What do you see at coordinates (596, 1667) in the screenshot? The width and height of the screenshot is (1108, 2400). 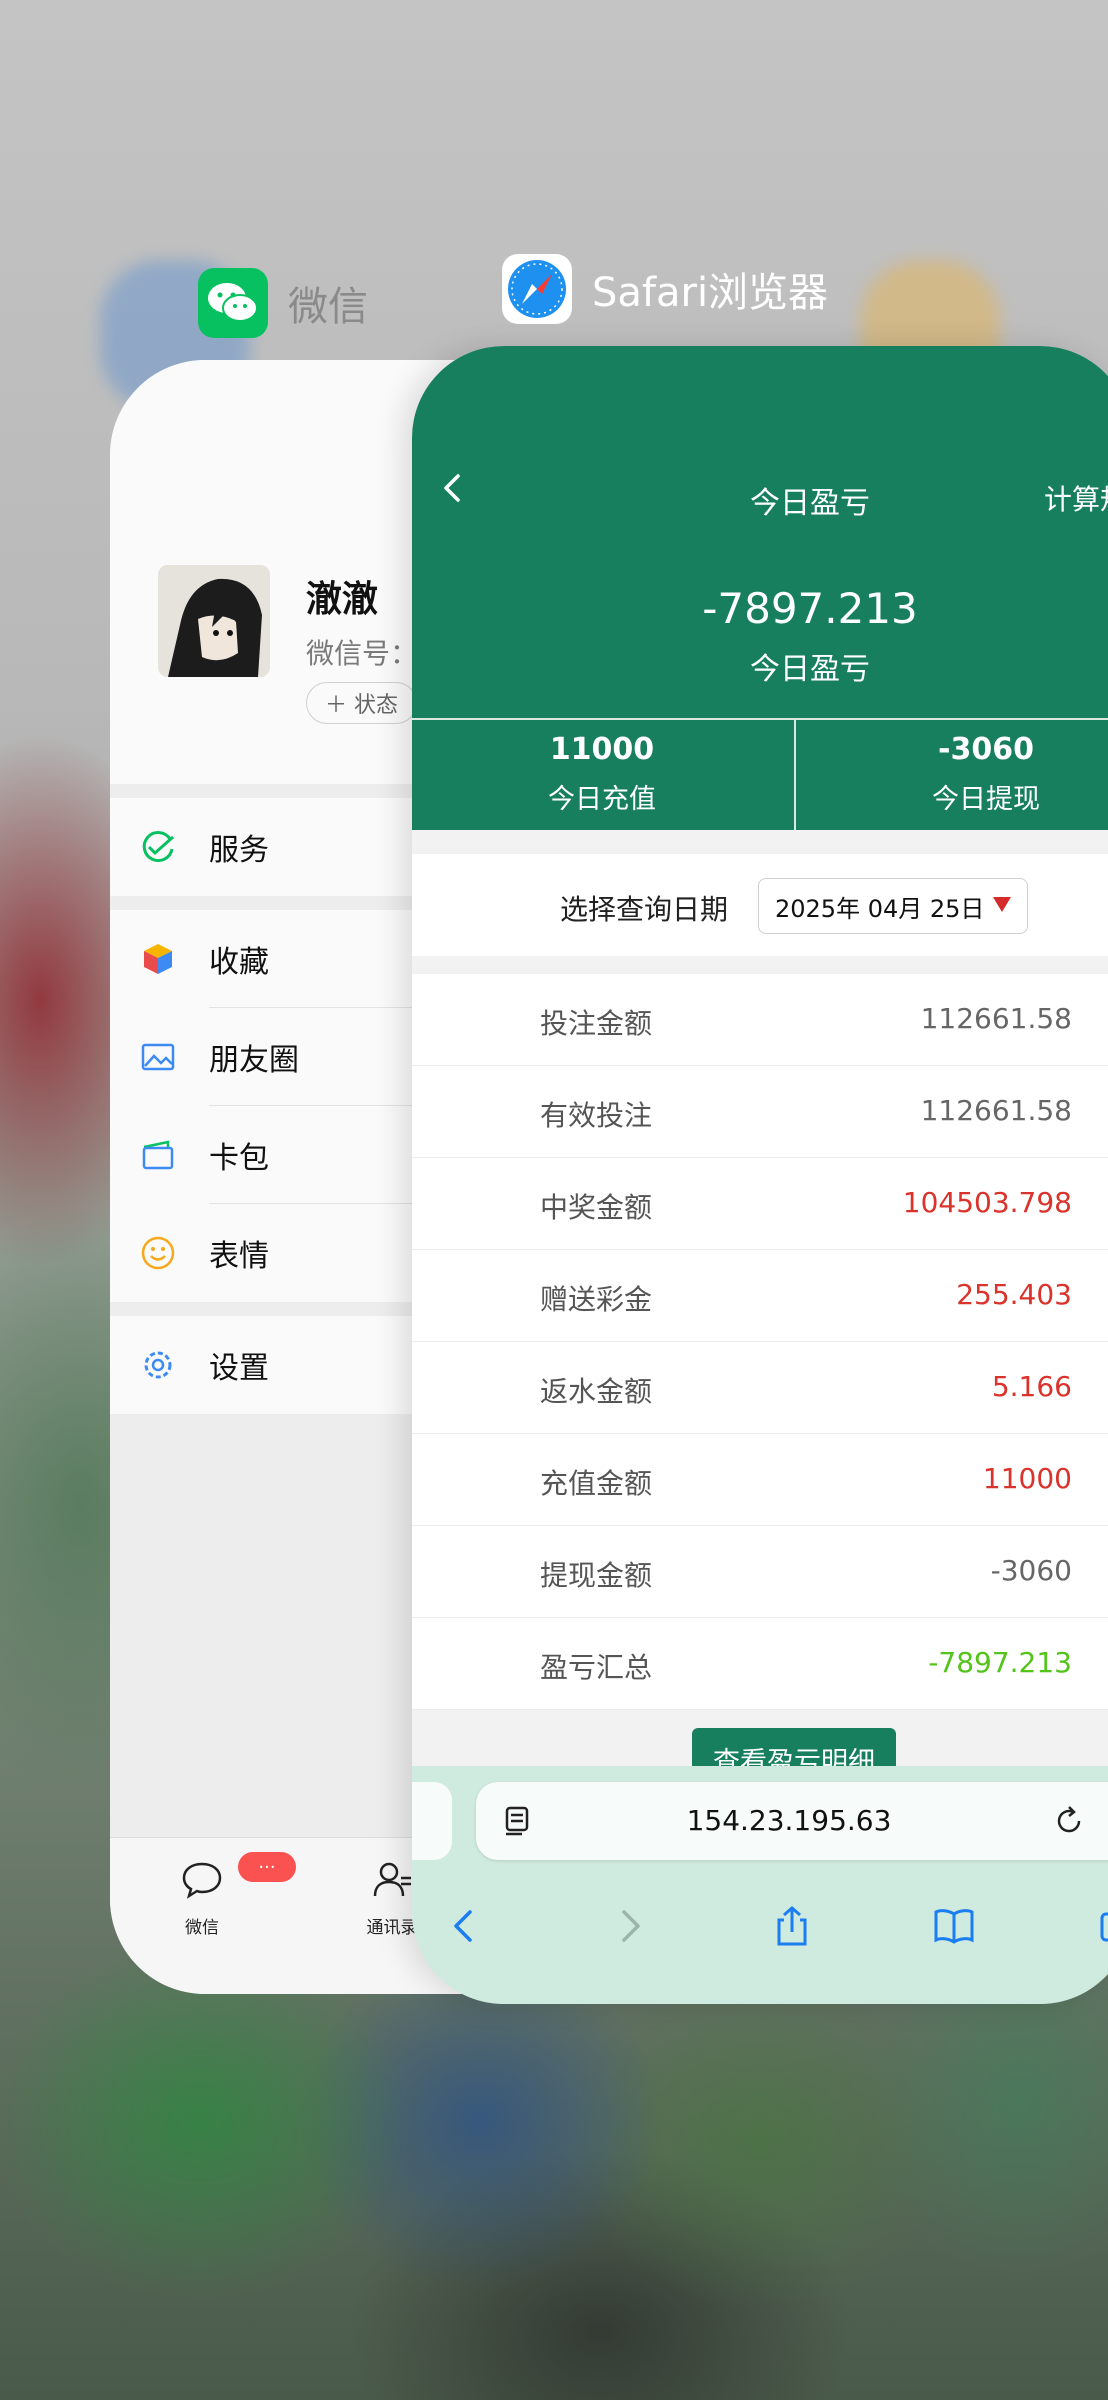 I see `row-label: 盈亏汇总` at bounding box center [596, 1667].